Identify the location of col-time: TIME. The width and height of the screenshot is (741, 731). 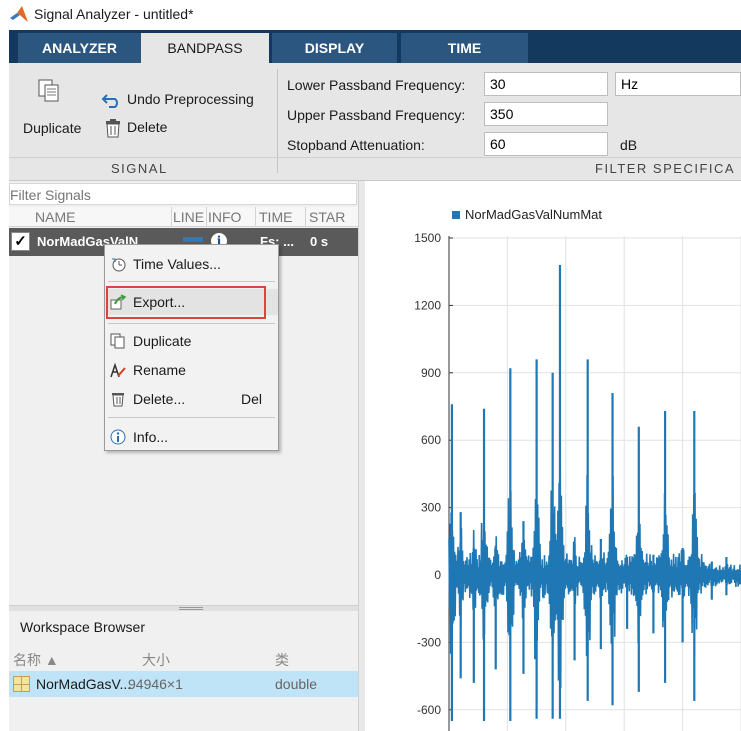
(275, 217).